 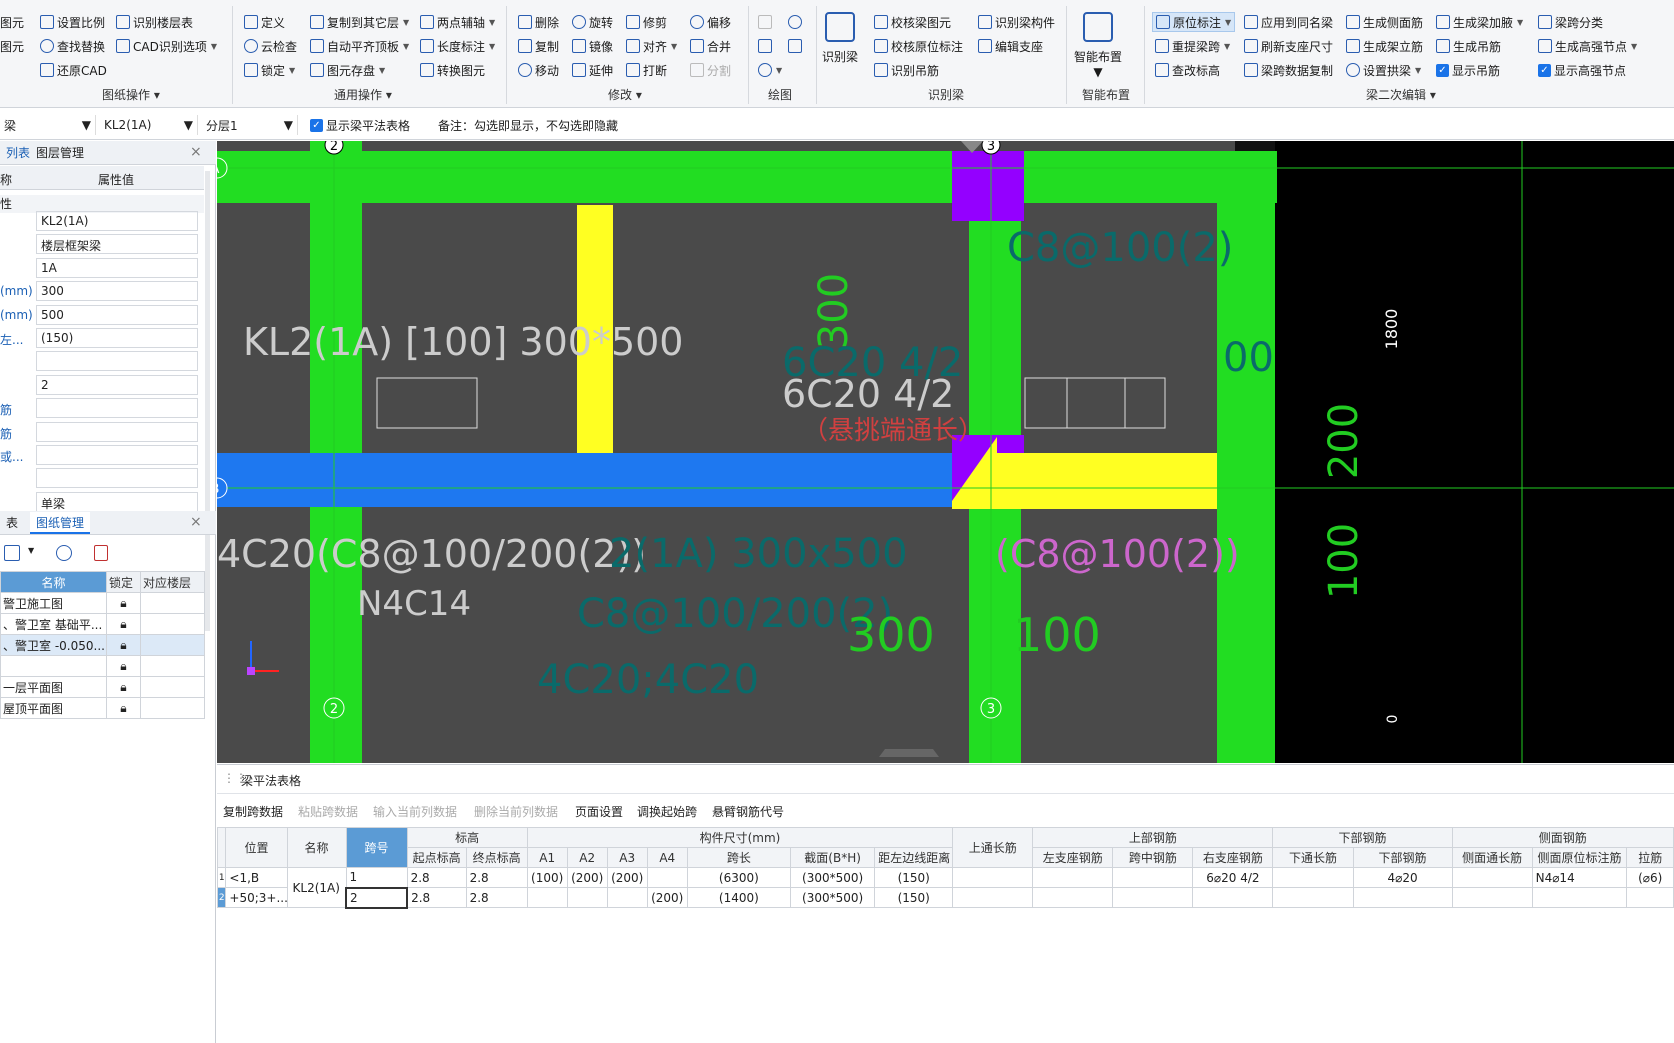 What do you see at coordinates (592, 70) in the screenshot?
I see `extend-button: 延伸` at bounding box center [592, 70].